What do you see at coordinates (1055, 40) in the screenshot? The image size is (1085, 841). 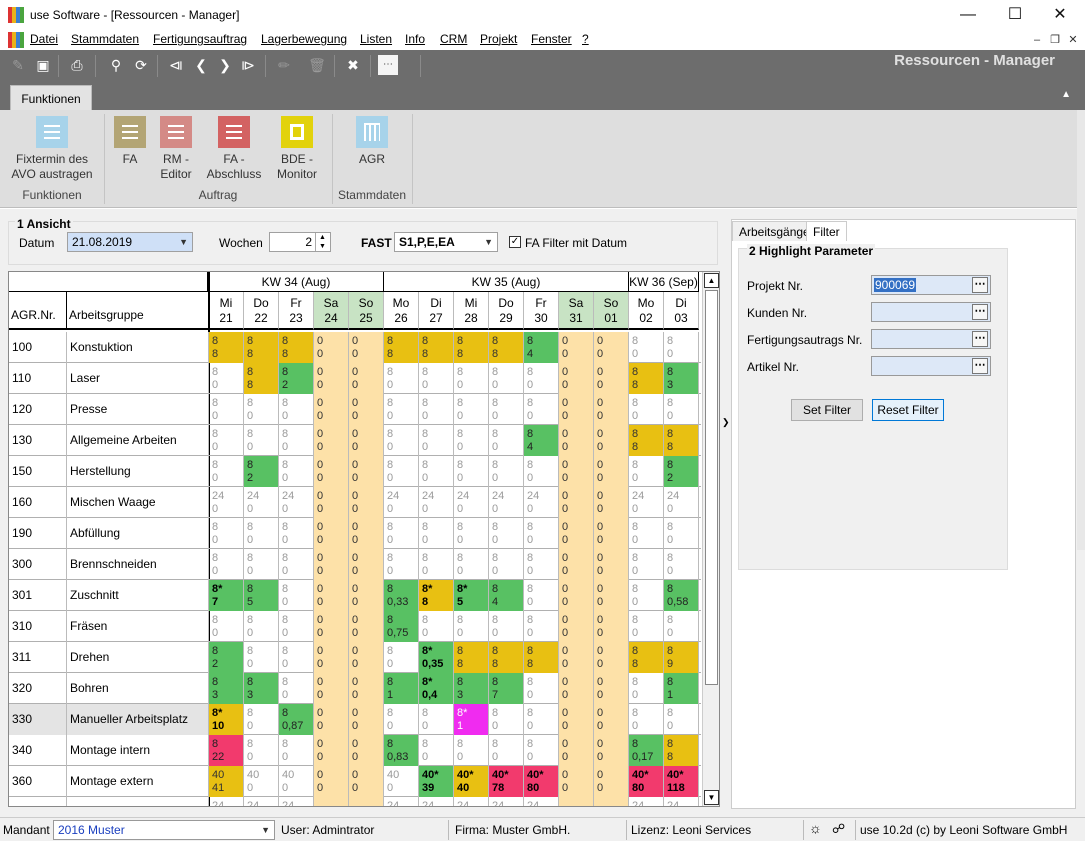 I see `mdi-restore-button: ❐` at bounding box center [1055, 40].